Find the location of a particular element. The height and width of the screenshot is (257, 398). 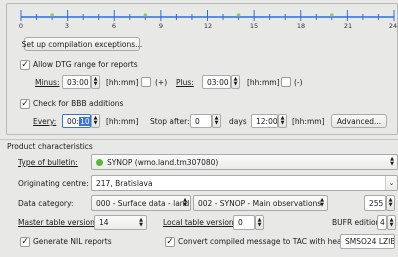

stop-days-field: 0 is located at coordinates (201, 121).